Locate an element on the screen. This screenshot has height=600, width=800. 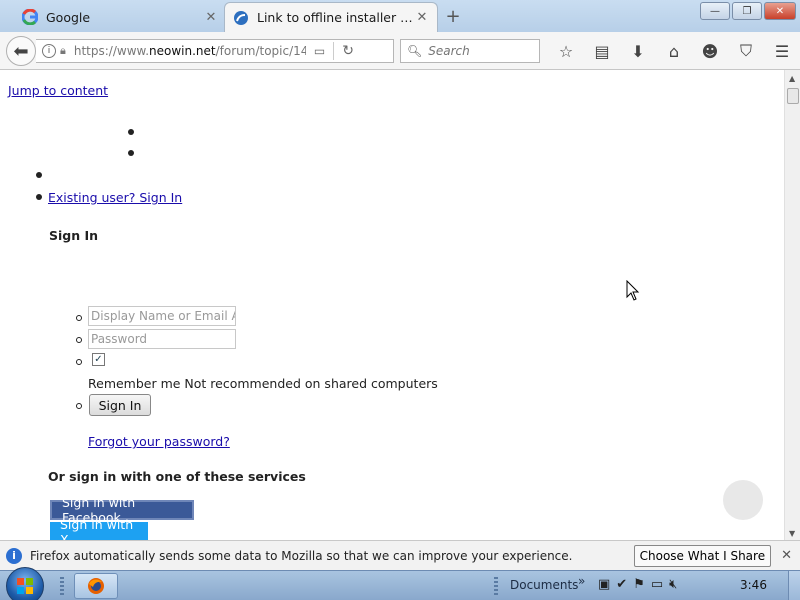
separator is located at coordinates (334, 51).